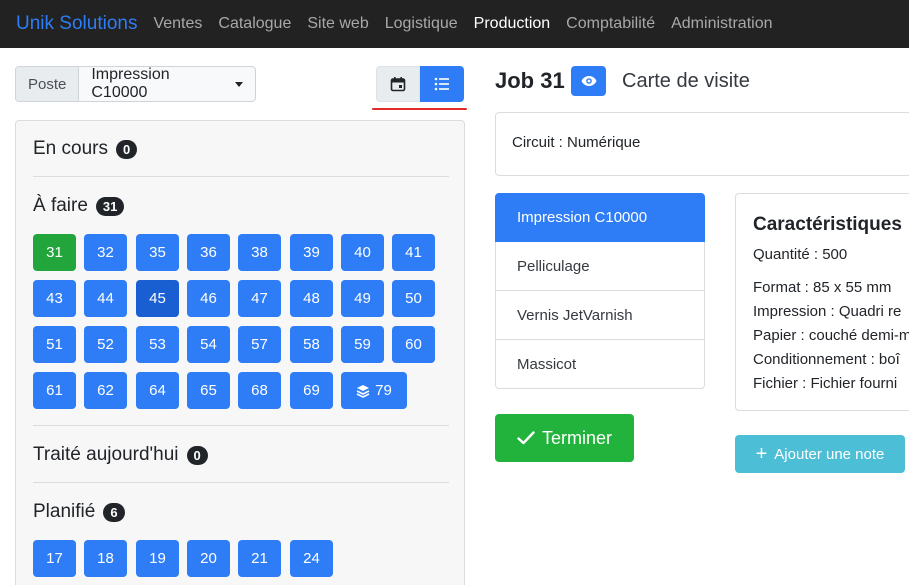  What do you see at coordinates (60, 205) in the screenshot?
I see `section-title: À faire` at bounding box center [60, 205].